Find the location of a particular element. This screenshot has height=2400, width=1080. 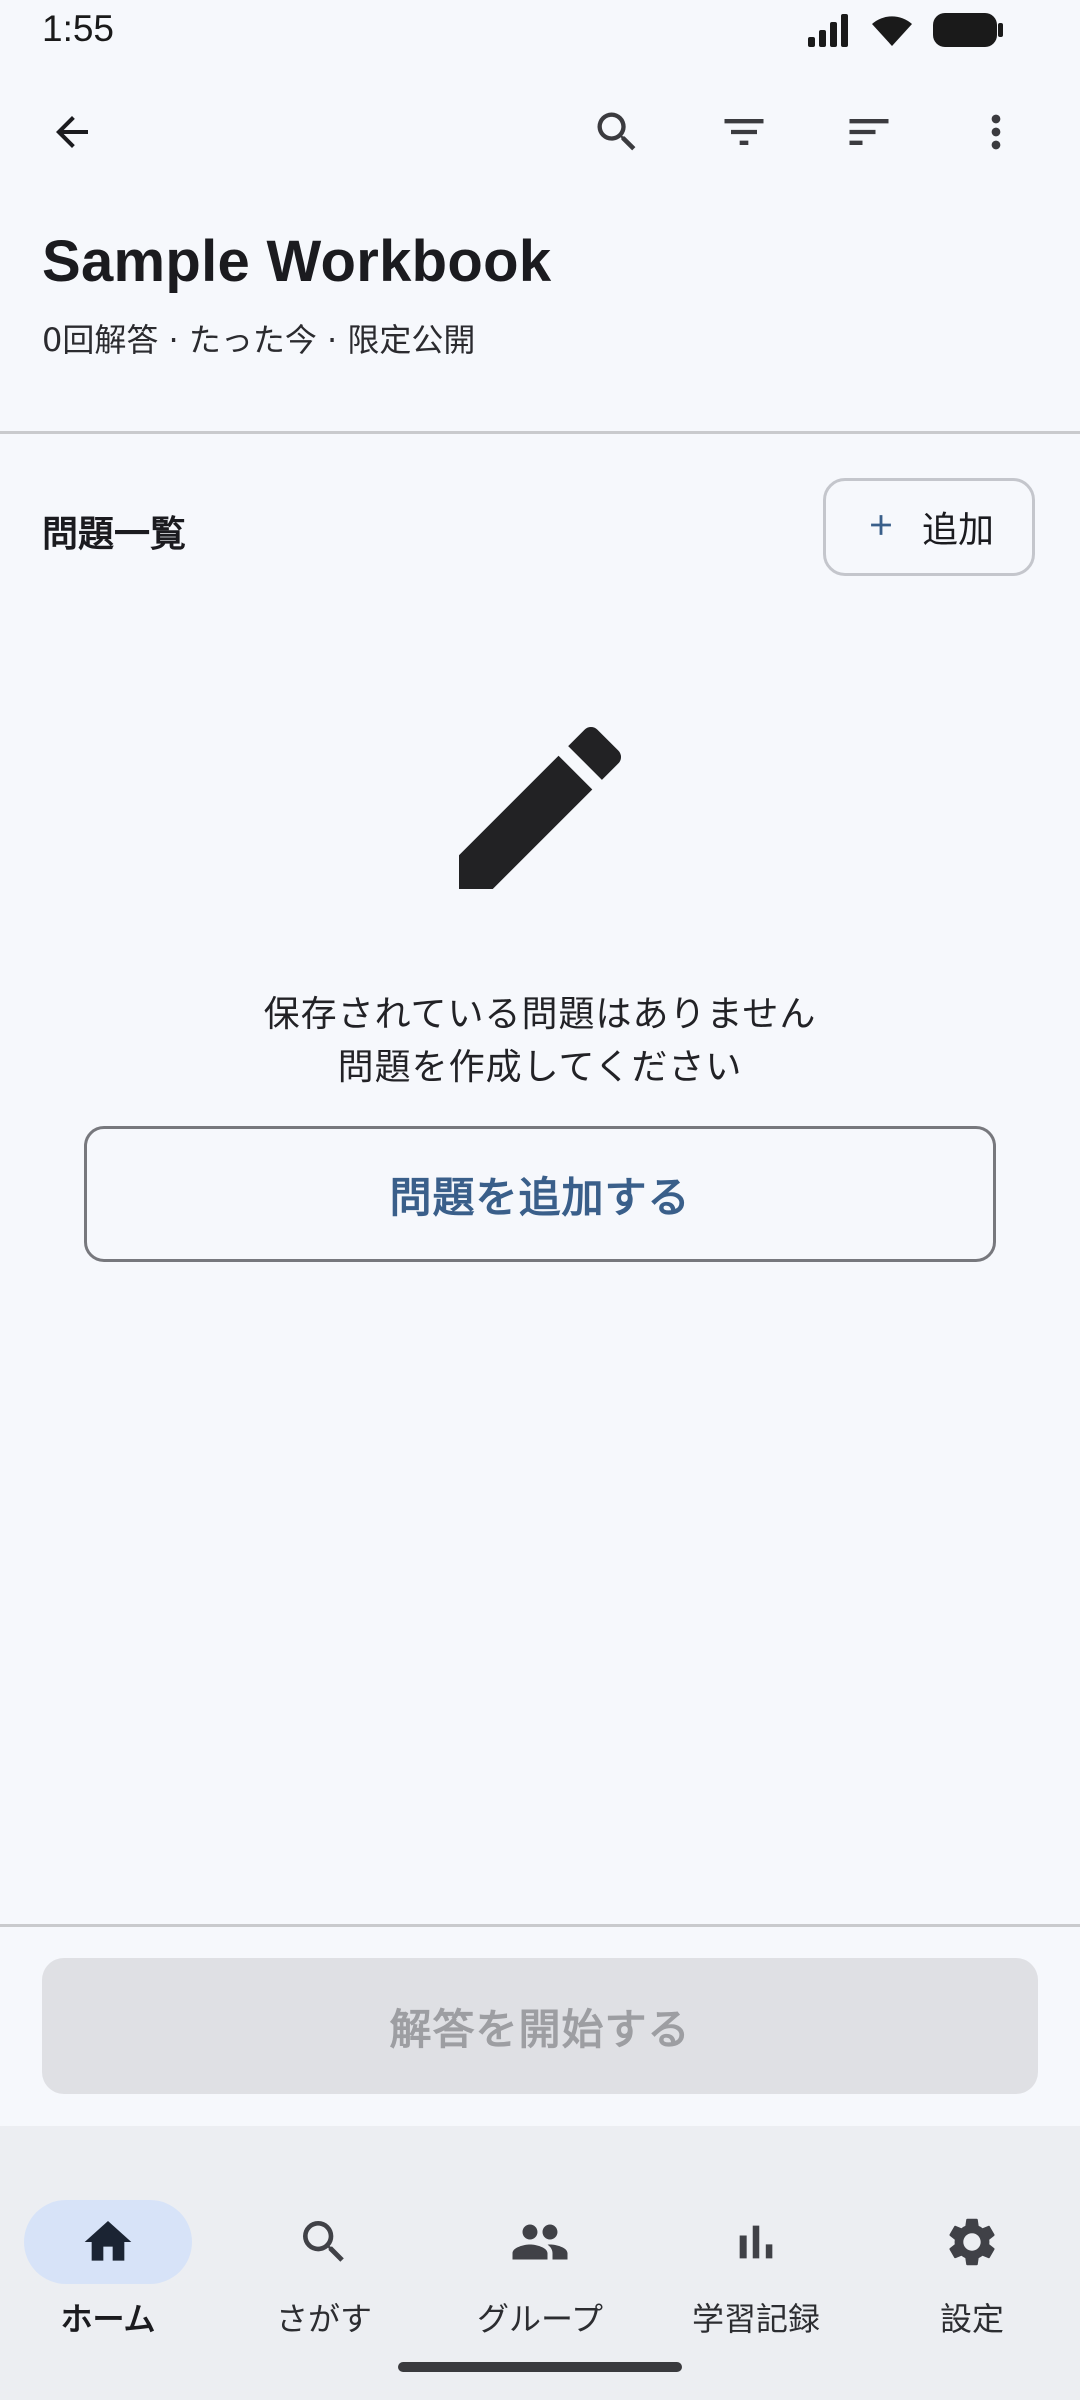

nav-label: さがす is located at coordinates (323, 2319).